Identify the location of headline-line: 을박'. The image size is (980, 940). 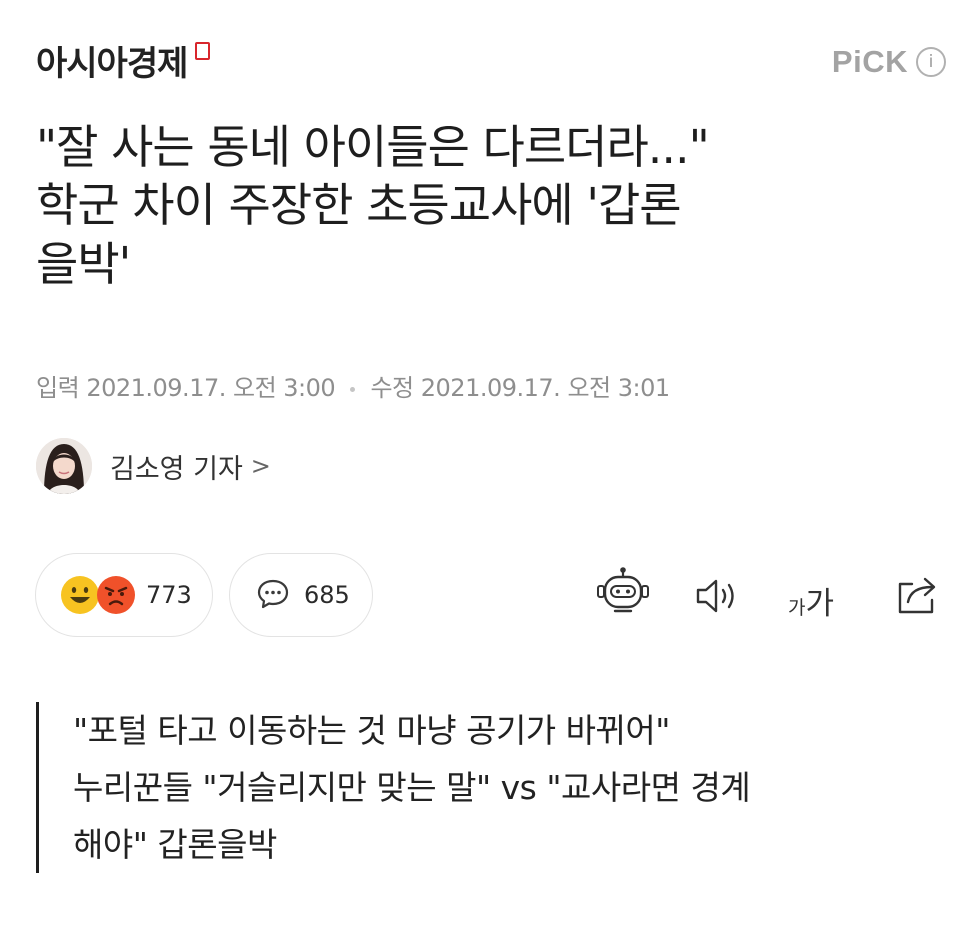
(83, 263).